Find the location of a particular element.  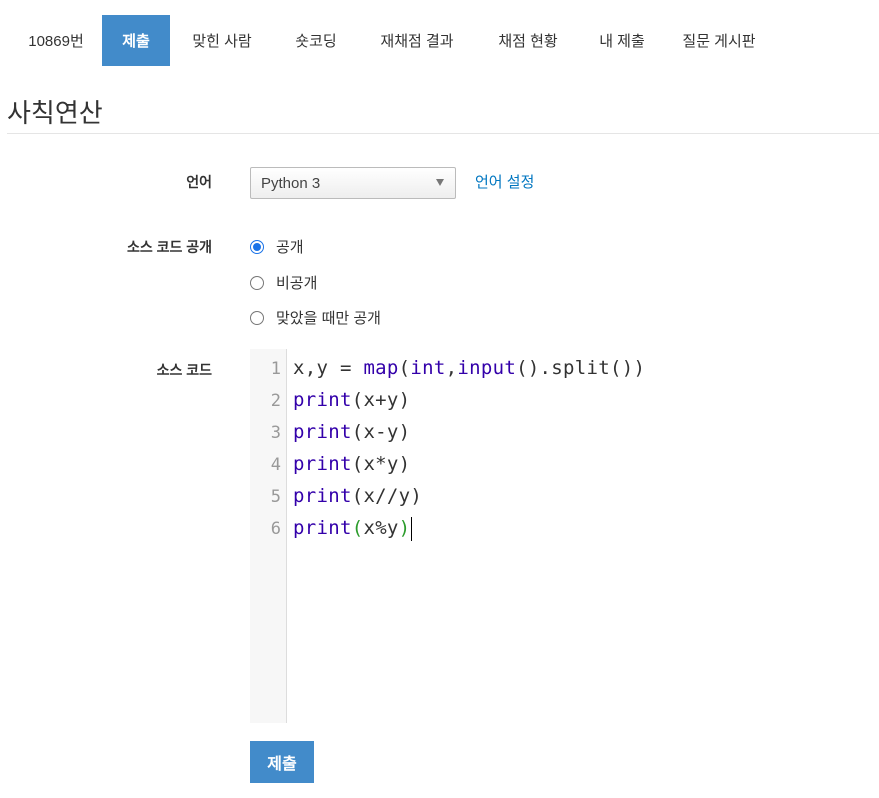

line-number-gutter: 1 2 3 4 5 6 is located at coordinates (268, 536).